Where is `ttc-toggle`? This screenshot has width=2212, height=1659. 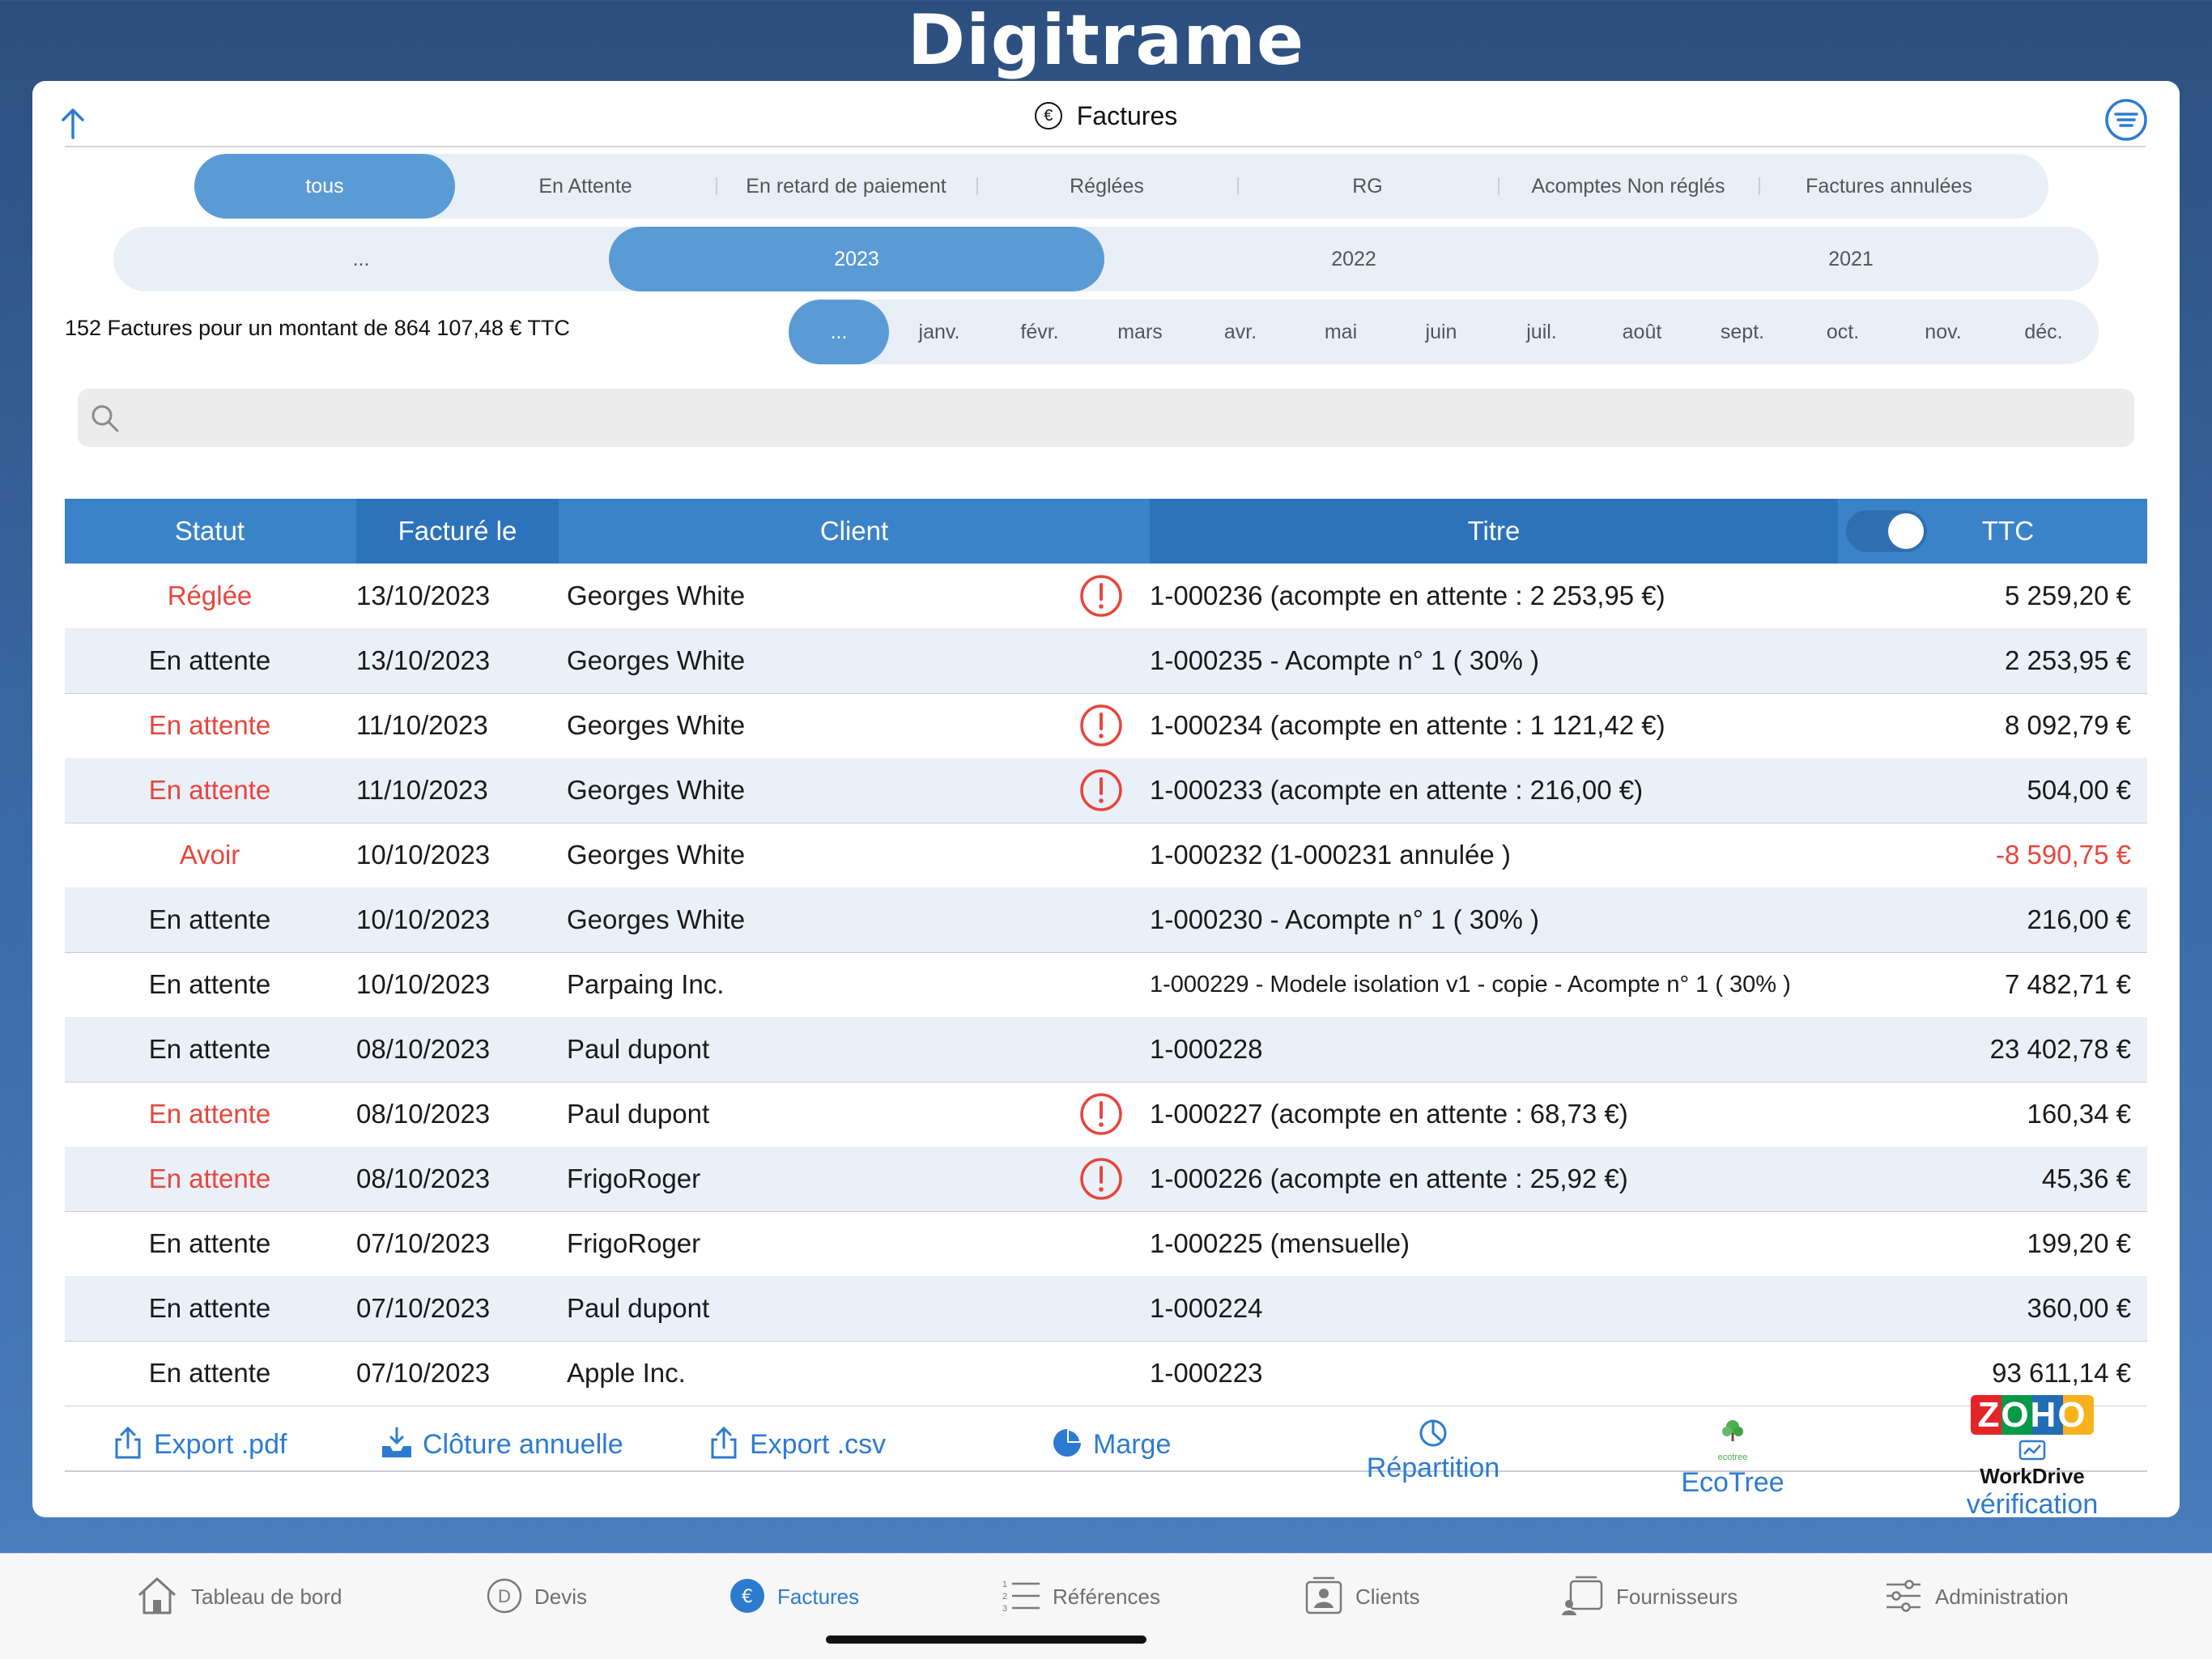 ttc-toggle is located at coordinates (1887, 531).